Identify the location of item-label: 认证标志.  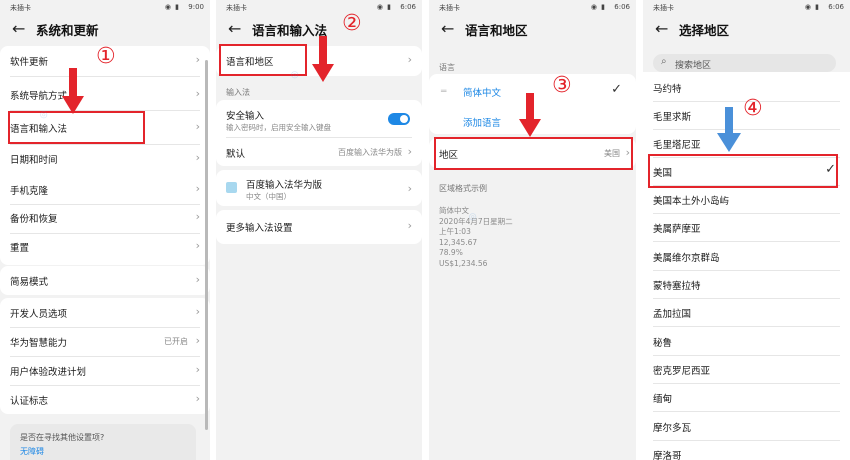
(29, 401).